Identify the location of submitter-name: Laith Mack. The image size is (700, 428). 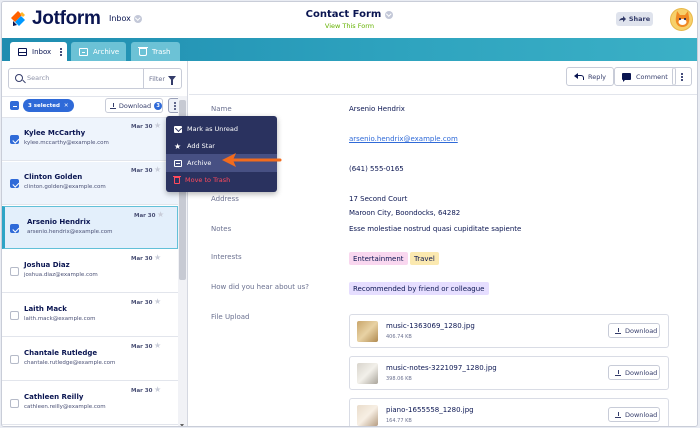
(45, 309).